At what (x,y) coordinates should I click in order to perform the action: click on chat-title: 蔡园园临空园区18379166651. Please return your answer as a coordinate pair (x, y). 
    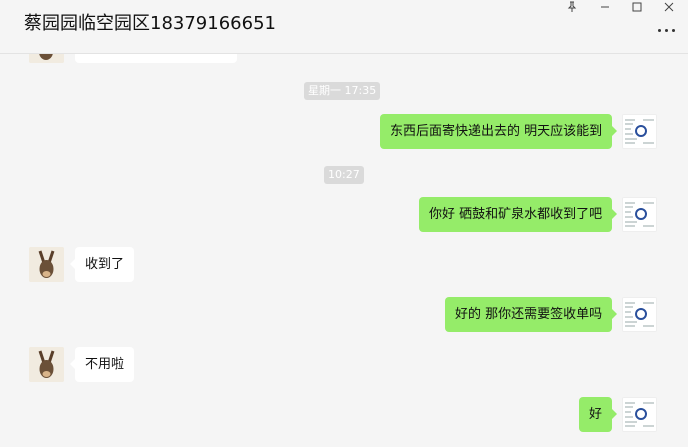
    Looking at the image, I should click on (150, 23).